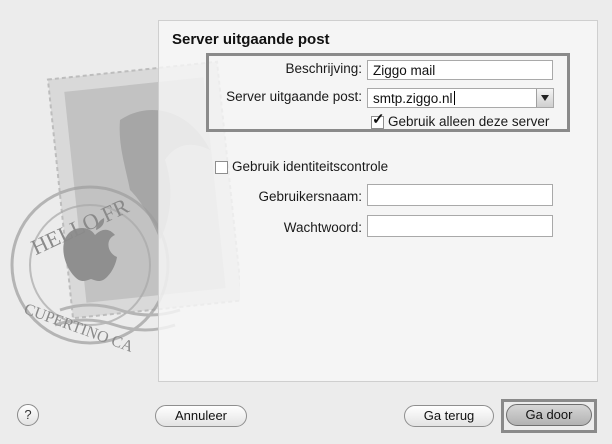 The width and height of the screenshot is (612, 444). What do you see at coordinates (310, 196) in the screenshot?
I see `username-label: Gebruikersnaam:` at bounding box center [310, 196].